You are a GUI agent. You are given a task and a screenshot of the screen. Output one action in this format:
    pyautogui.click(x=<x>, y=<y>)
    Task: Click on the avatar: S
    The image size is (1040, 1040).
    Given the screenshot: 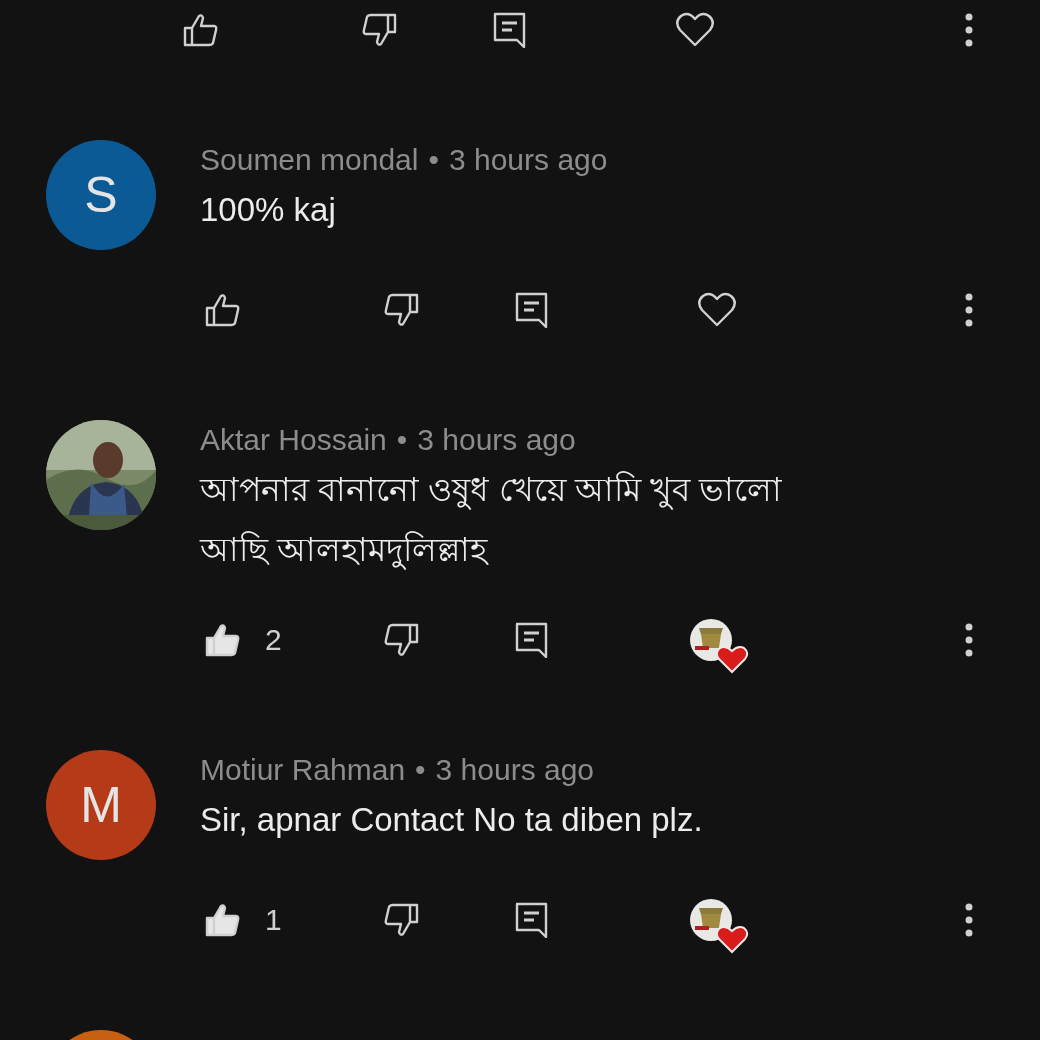 What is the action you would take?
    pyautogui.click(x=101, y=195)
    